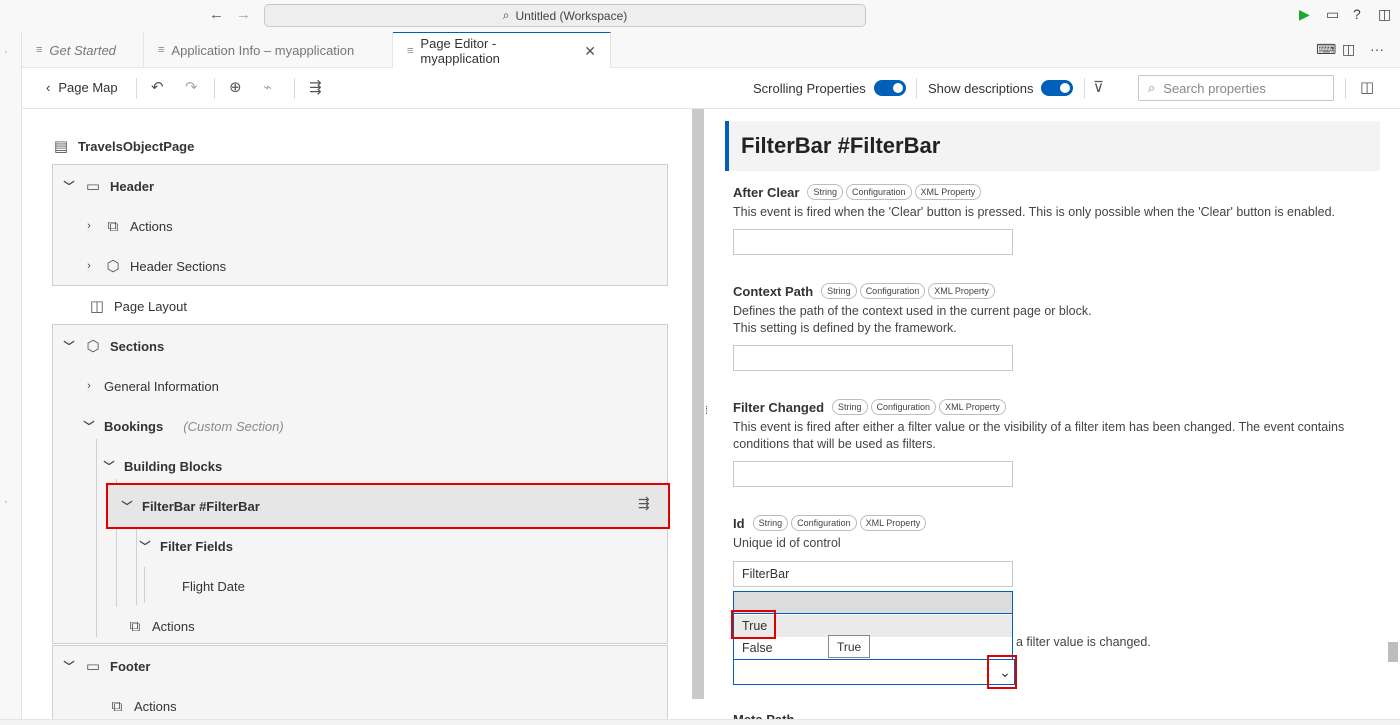 The image size is (1400, 725). I want to click on search-placeholder: Search properties, so click(1214, 88).